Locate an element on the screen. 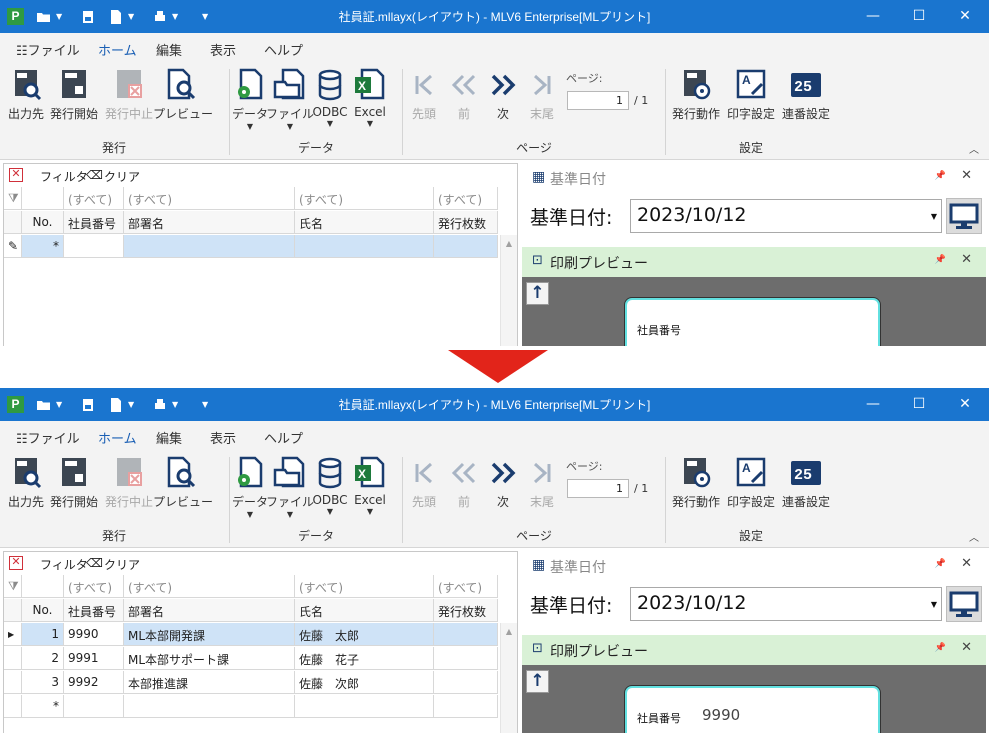  preview-area: ↑ 社員番号 9990 is located at coordinates (754, 699).